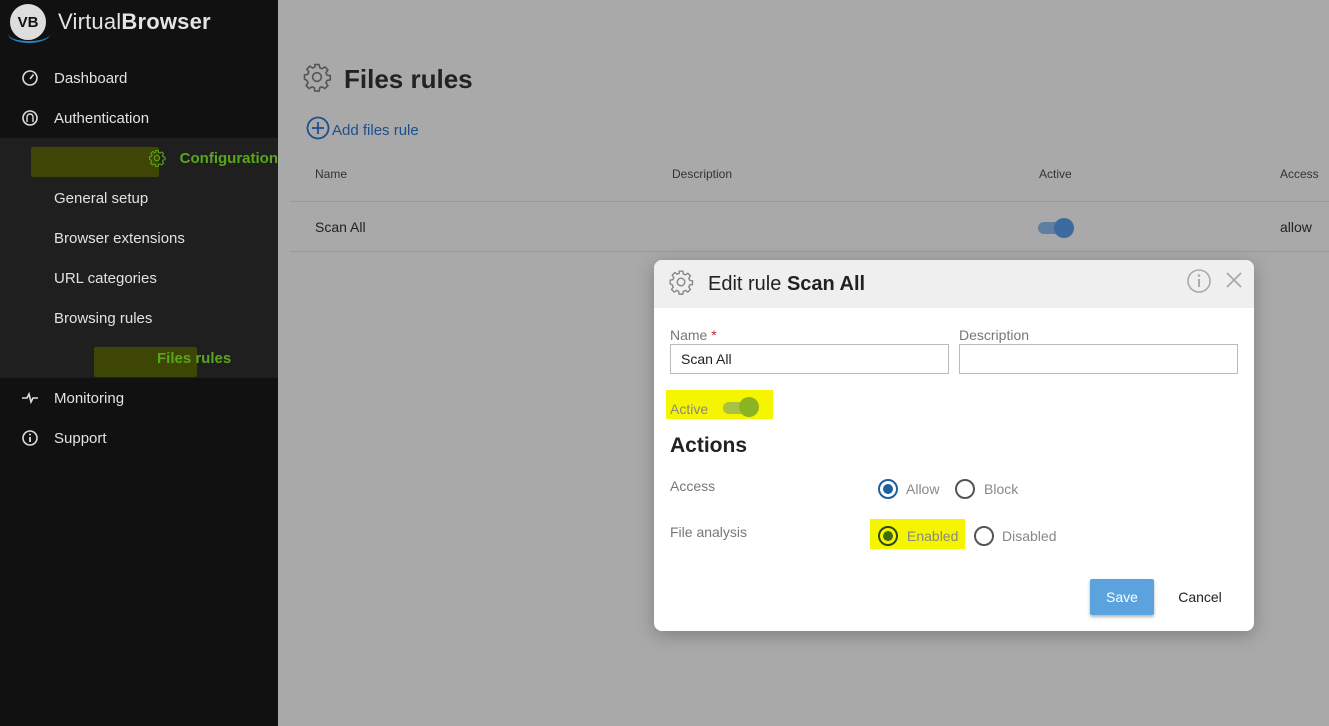 This screenshot has height=726, width=1329. Describe the element at coordinates (888, 536) in the screenshot. I see `file-analysis-enabled-radio` at that location.